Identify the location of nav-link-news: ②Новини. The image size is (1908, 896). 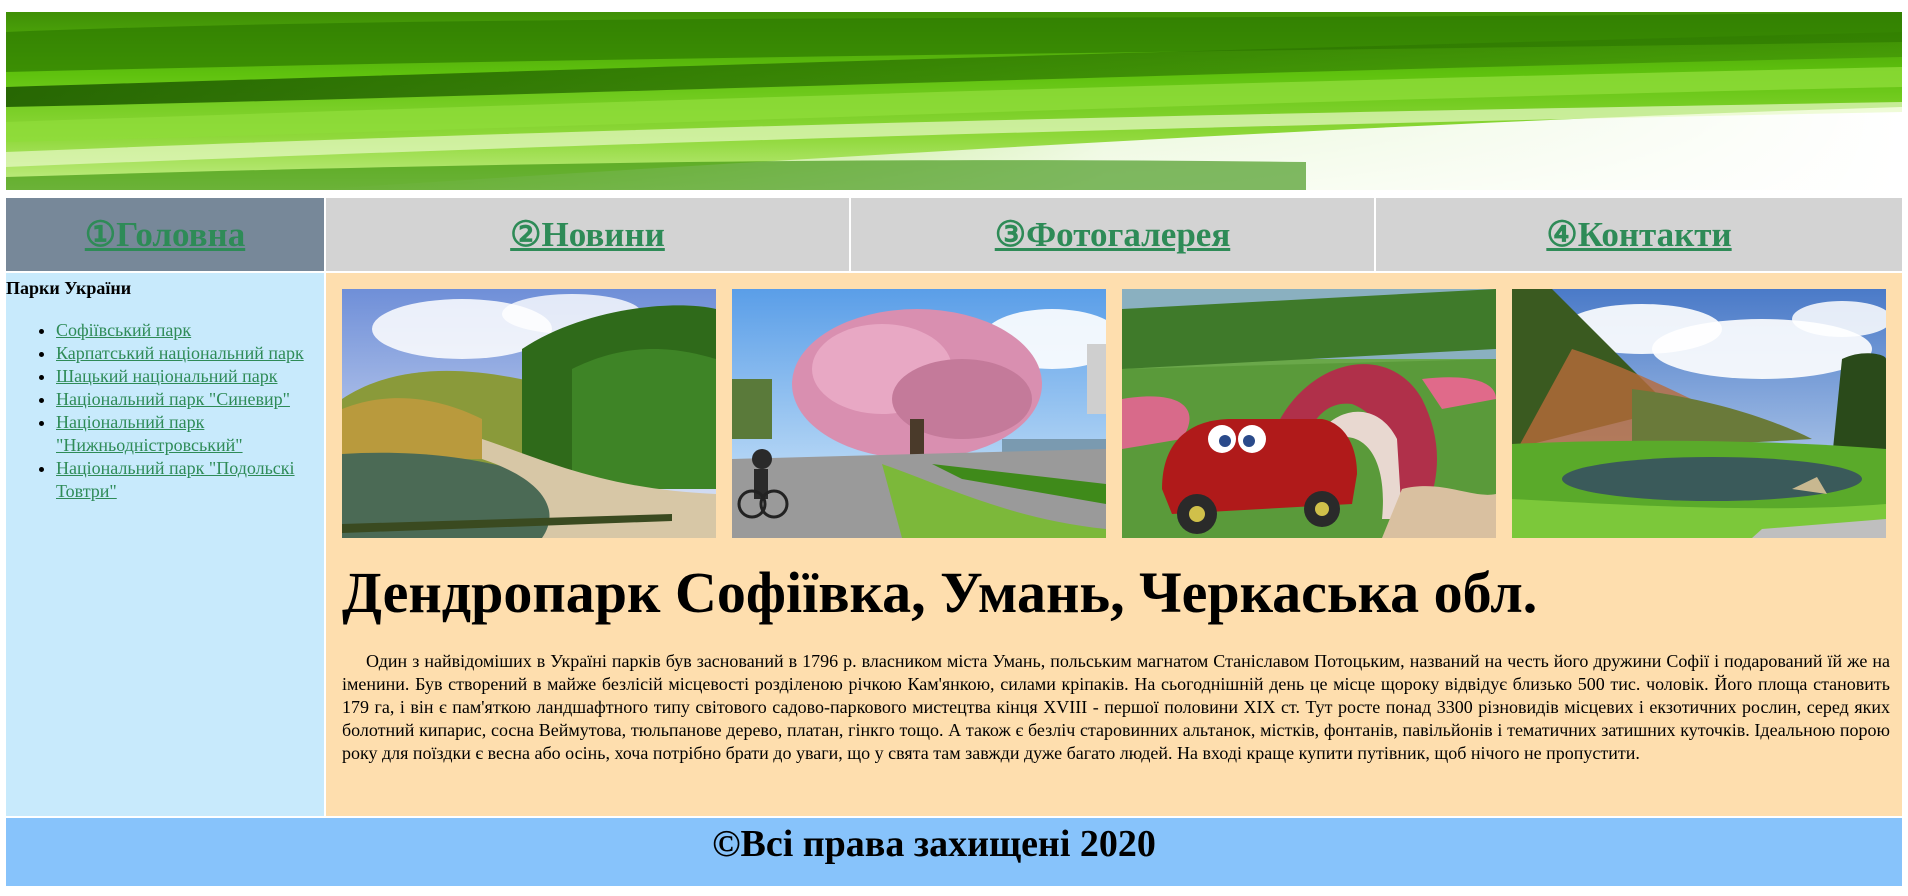
(587, 235).